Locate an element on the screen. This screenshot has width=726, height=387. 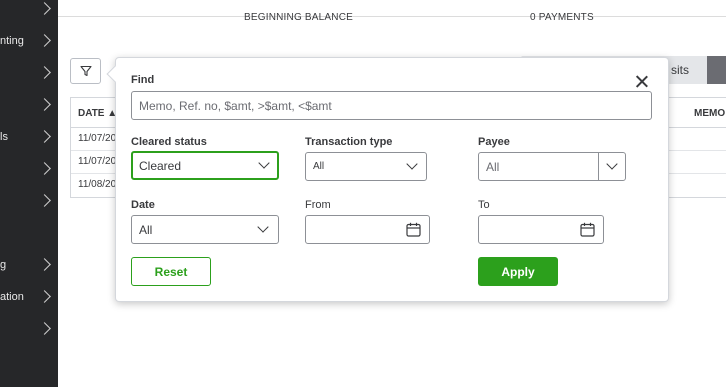
transaction-type-select: All is located at coordinates (366, 166).